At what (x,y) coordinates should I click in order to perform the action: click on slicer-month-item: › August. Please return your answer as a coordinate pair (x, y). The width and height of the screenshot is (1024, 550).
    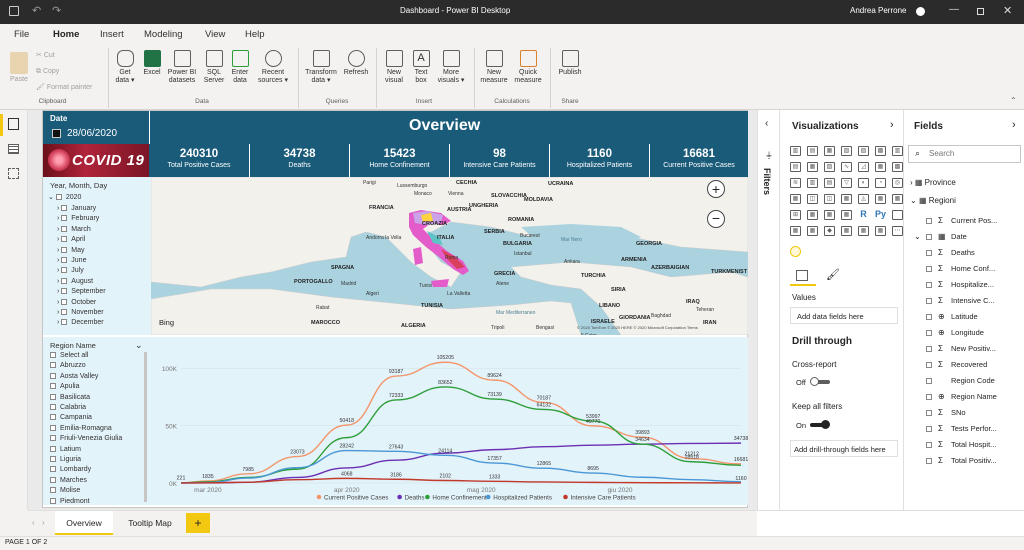
    Looking at the image, I should click on (75, 281).